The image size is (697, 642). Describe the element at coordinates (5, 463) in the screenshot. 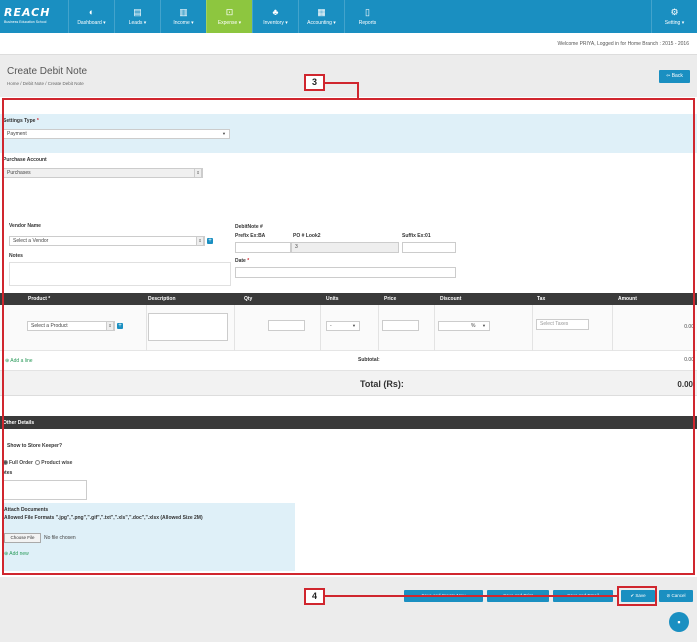

I see `full-order-radio` at that location.